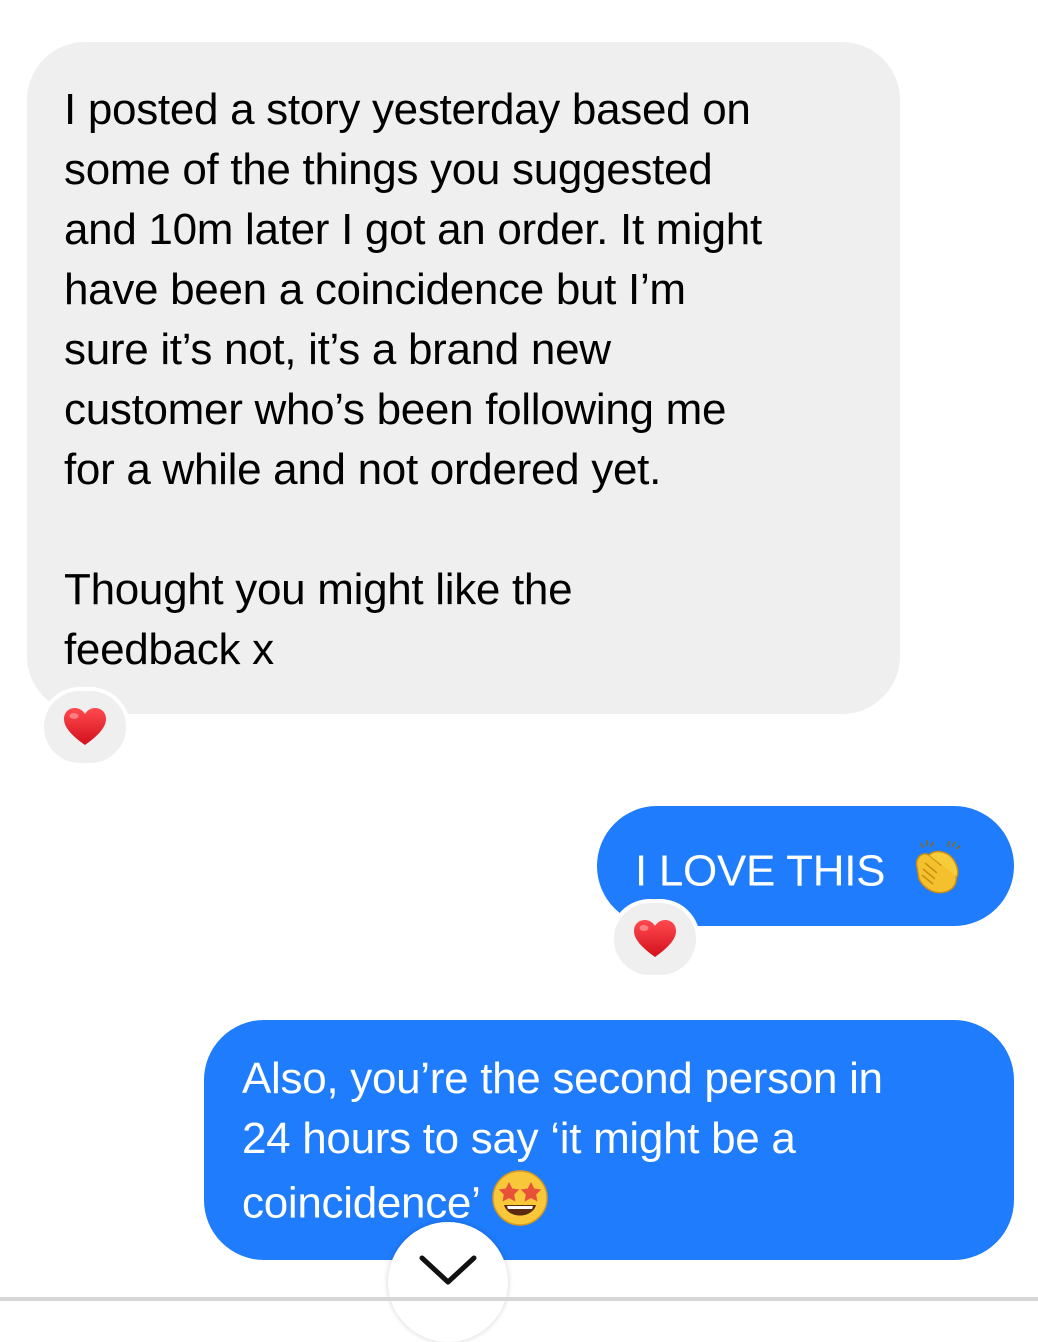 This screenshot has height=1342, width=1038. Describe the element at coordinates (318, 619) in the screenshot. I see `message-text: Thought you might like the feedback x` at that location.